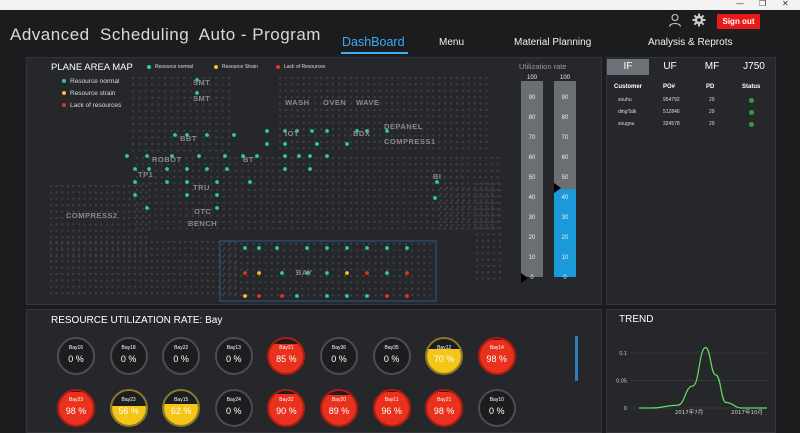 This screenshot has width=800, height=433. What do you see at coordinates (675, 20) in the screenshot?
I see `user-icon` at bounding box center [675, 20].